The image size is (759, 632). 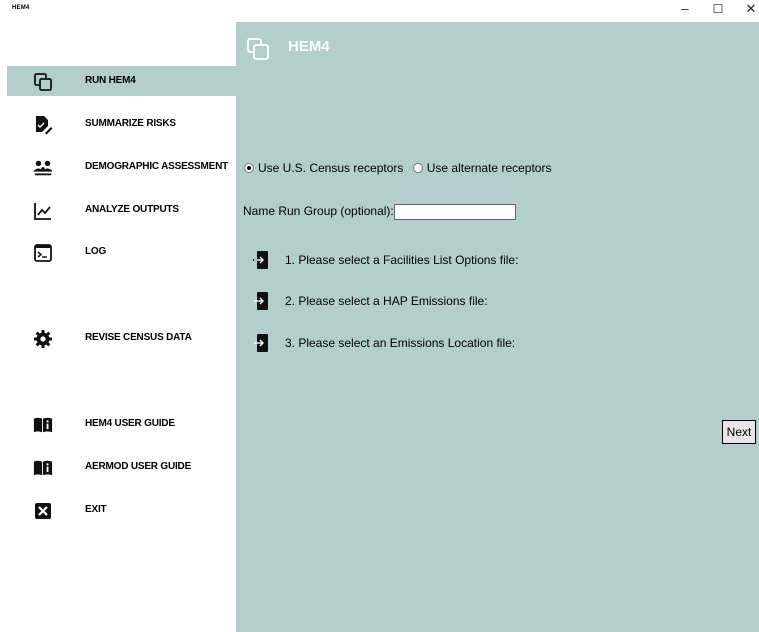 I want to click on sidebar-item-label: SUMMARIZE RISKS, so click(x=130, y=123).